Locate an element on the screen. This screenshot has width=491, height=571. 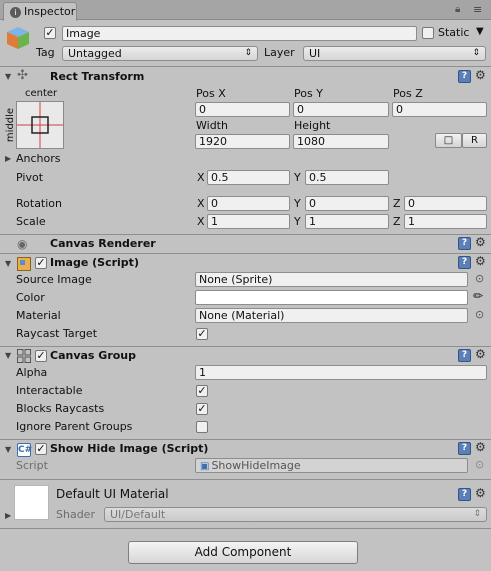
canvas-group-icon is located at coordinates (24, 356).